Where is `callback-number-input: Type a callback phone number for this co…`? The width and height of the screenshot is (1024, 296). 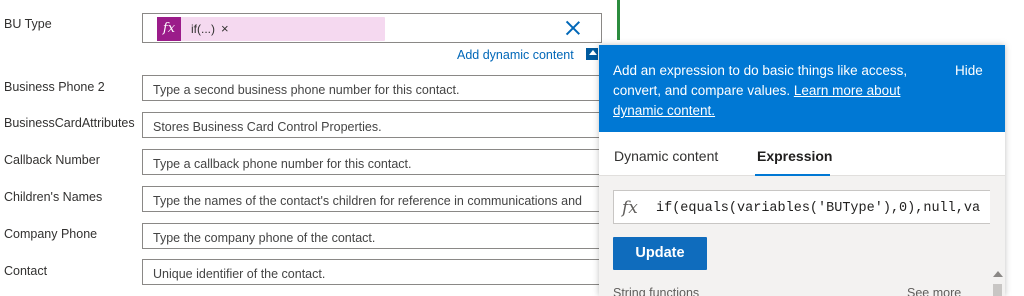 callback-number-input: Type a callback phone number for this co… is located at coordinates (372, 162).